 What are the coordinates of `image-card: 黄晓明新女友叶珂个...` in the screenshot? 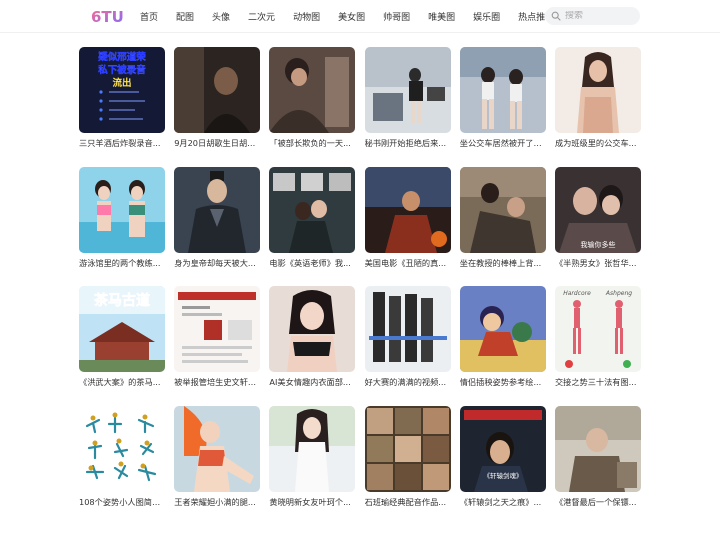 It's located at (312, 465).